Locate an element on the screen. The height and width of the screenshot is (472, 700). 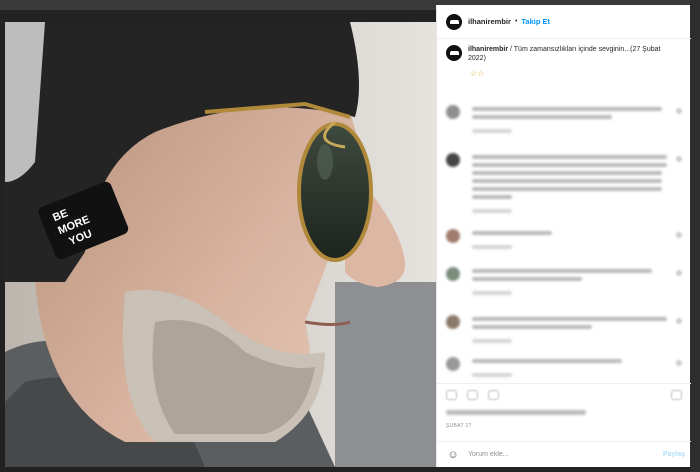
emoji-icon: ☺ is located at coordinates (453, 455).